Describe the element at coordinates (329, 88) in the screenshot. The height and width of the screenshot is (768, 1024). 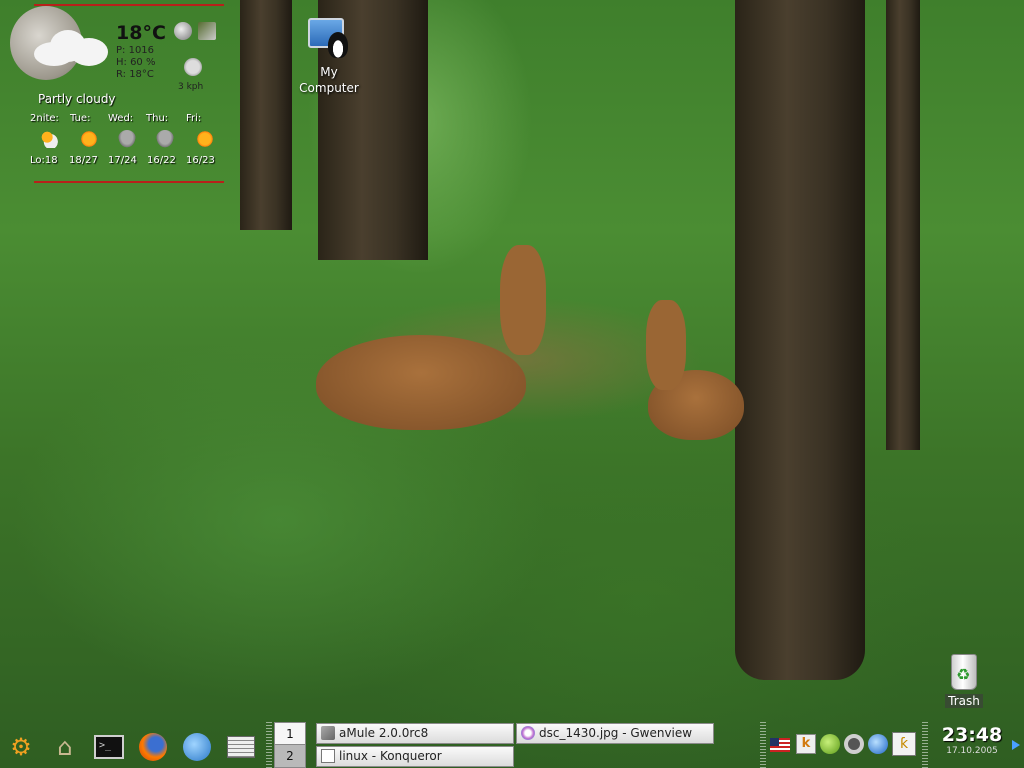
I see `my-computer-label-line2: Computer` at that location.